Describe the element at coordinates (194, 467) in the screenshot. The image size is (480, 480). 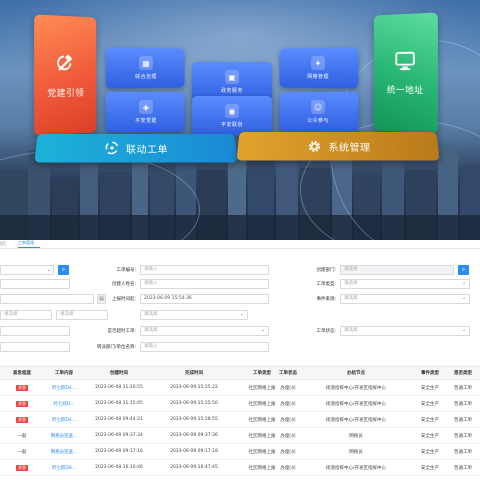
I see `cell-finished: 2023-06-09 16:47:45` at that location.